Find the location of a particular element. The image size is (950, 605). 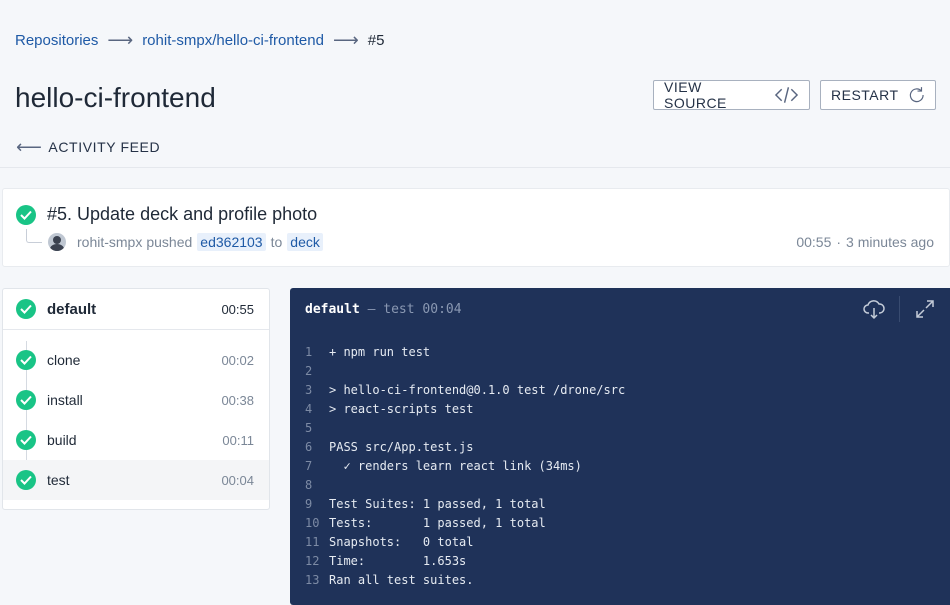

step-duration: 00:04 is located at coordinates (237, 480).